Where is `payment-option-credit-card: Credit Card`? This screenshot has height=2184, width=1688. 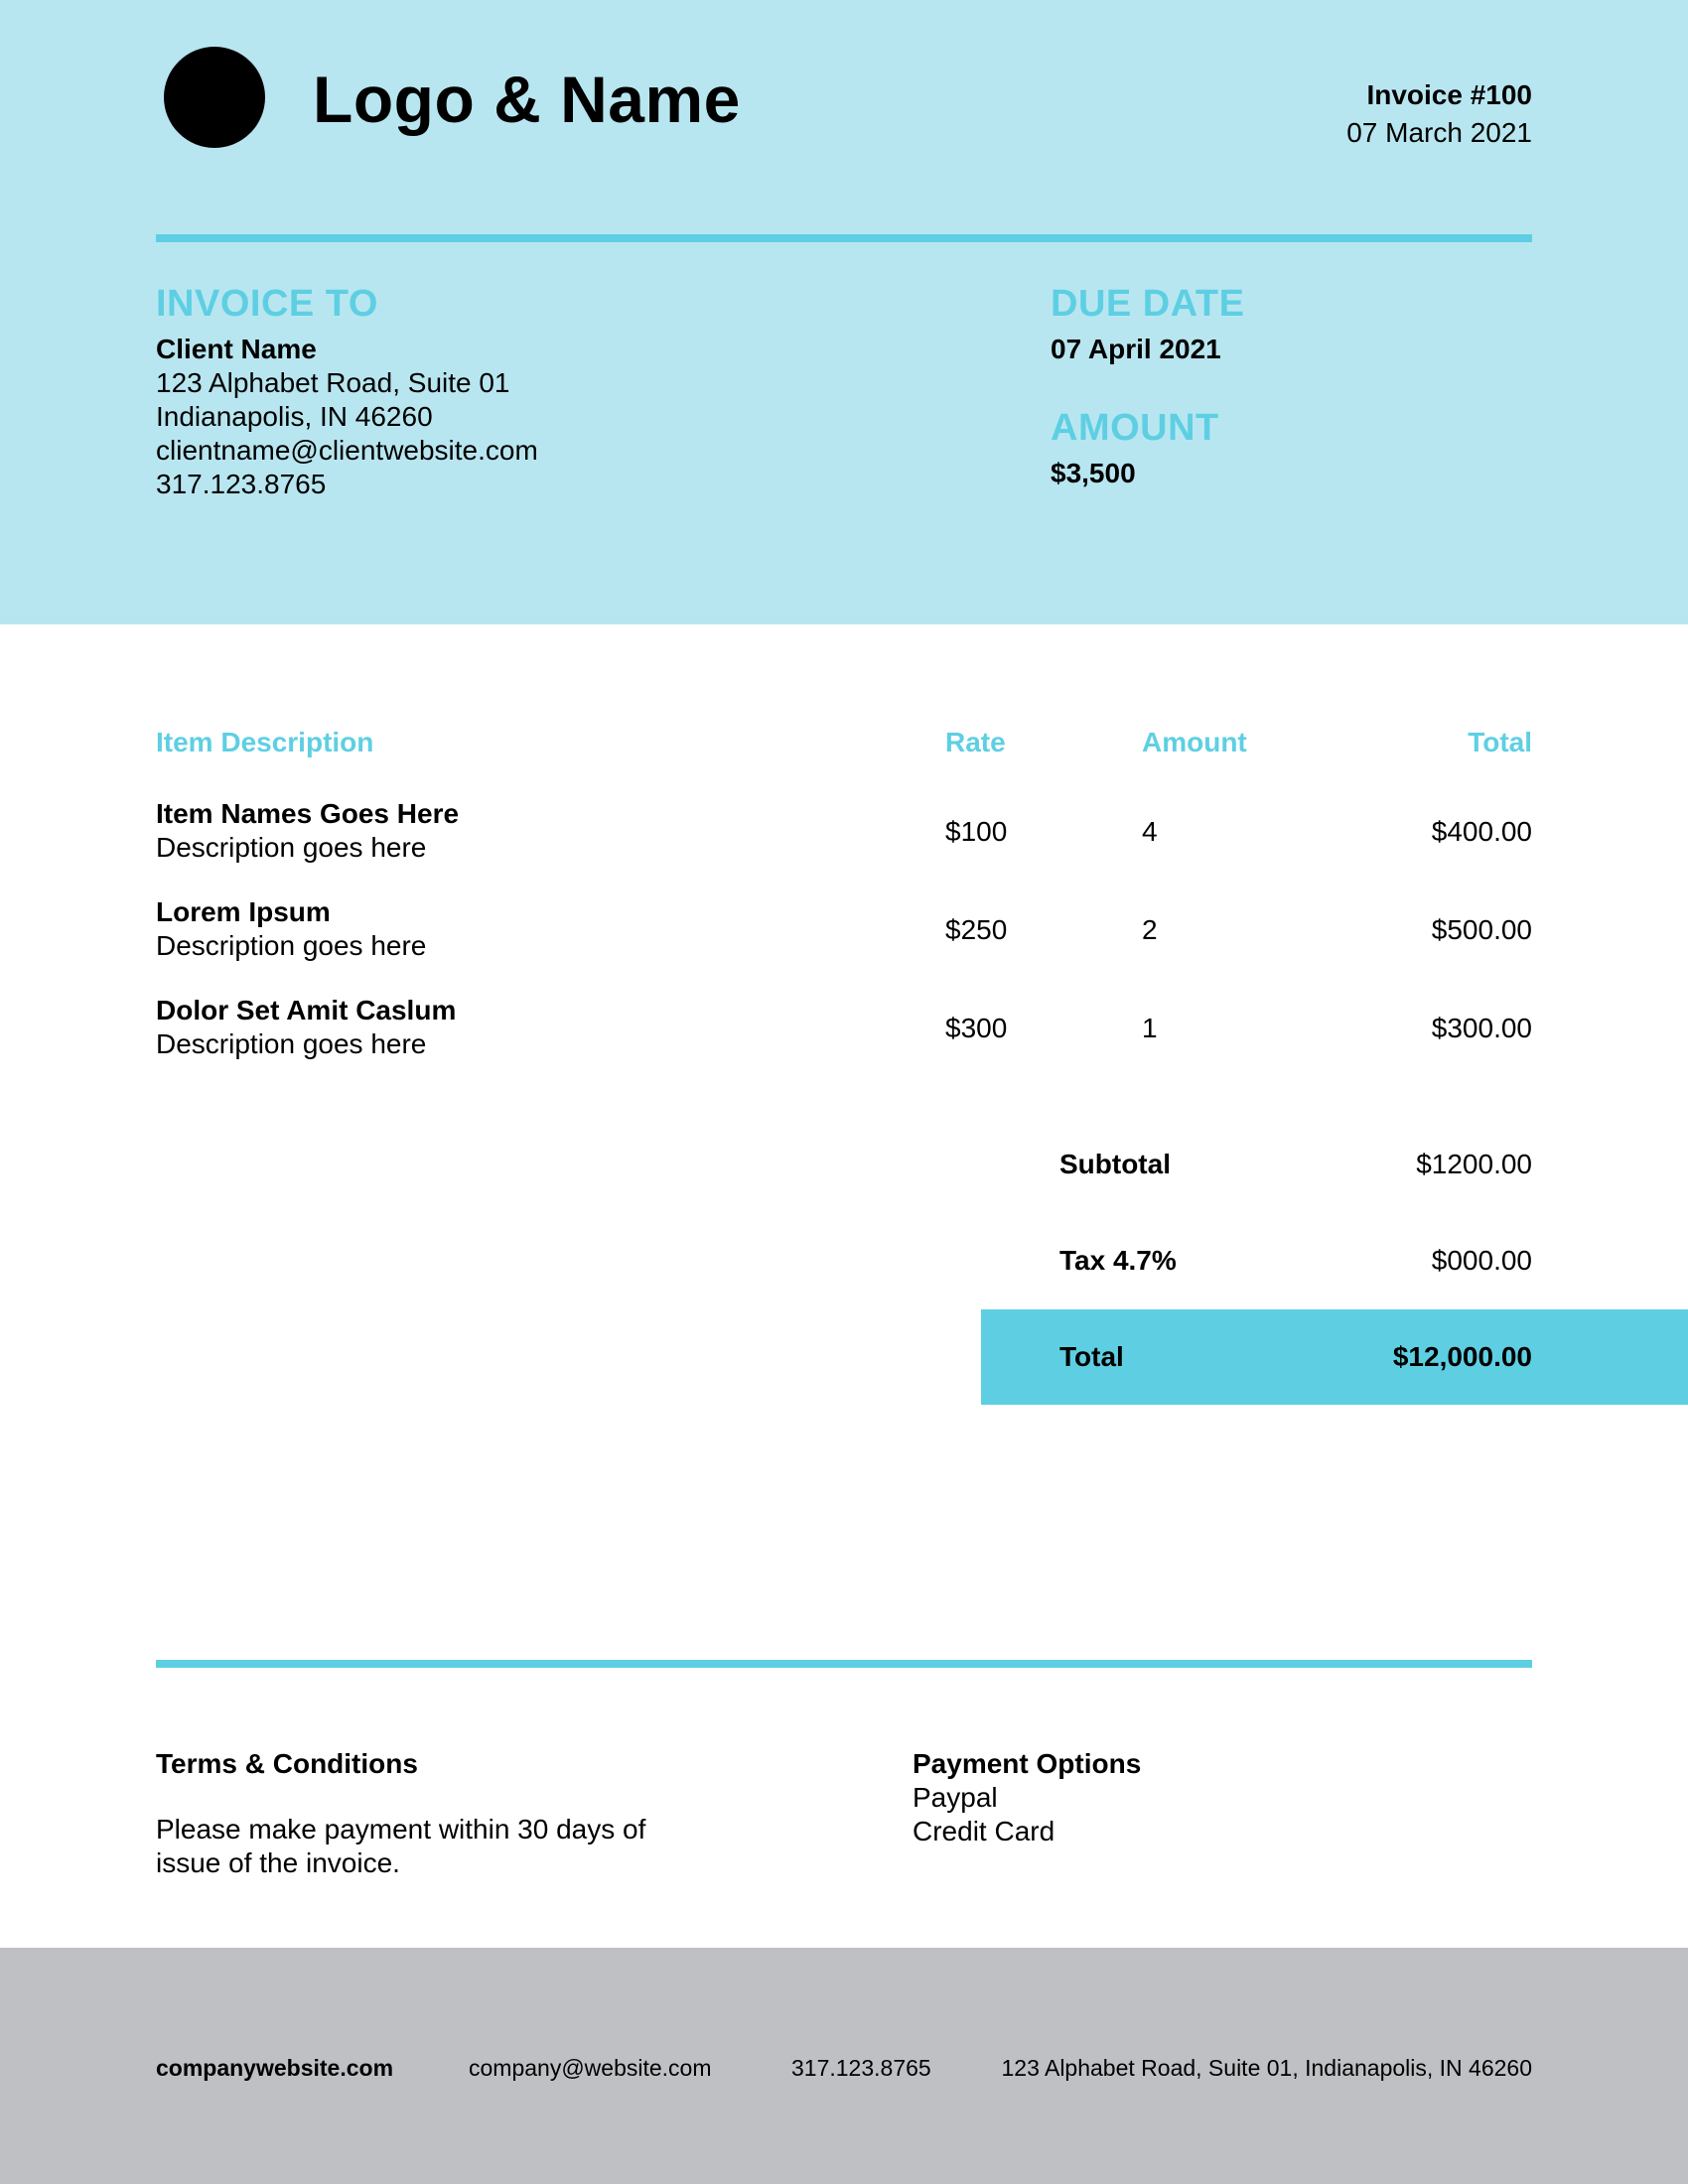
payment-option-credit-card: Credit Card is located at coordinates (984, 1831).